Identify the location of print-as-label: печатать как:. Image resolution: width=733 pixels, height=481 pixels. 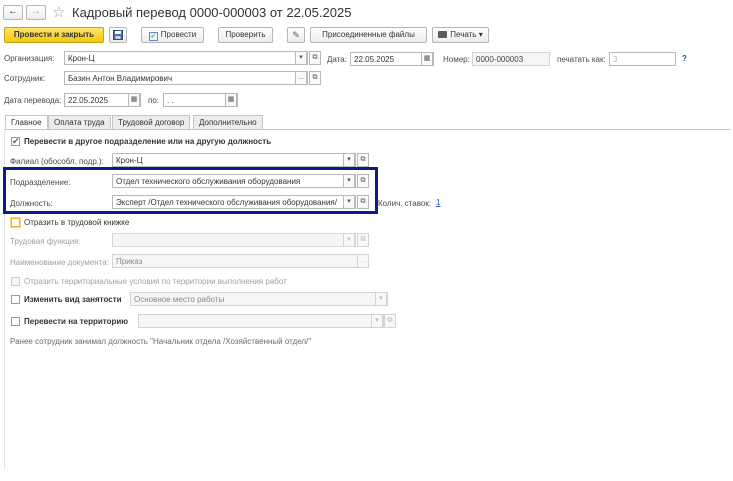
(581, 59).